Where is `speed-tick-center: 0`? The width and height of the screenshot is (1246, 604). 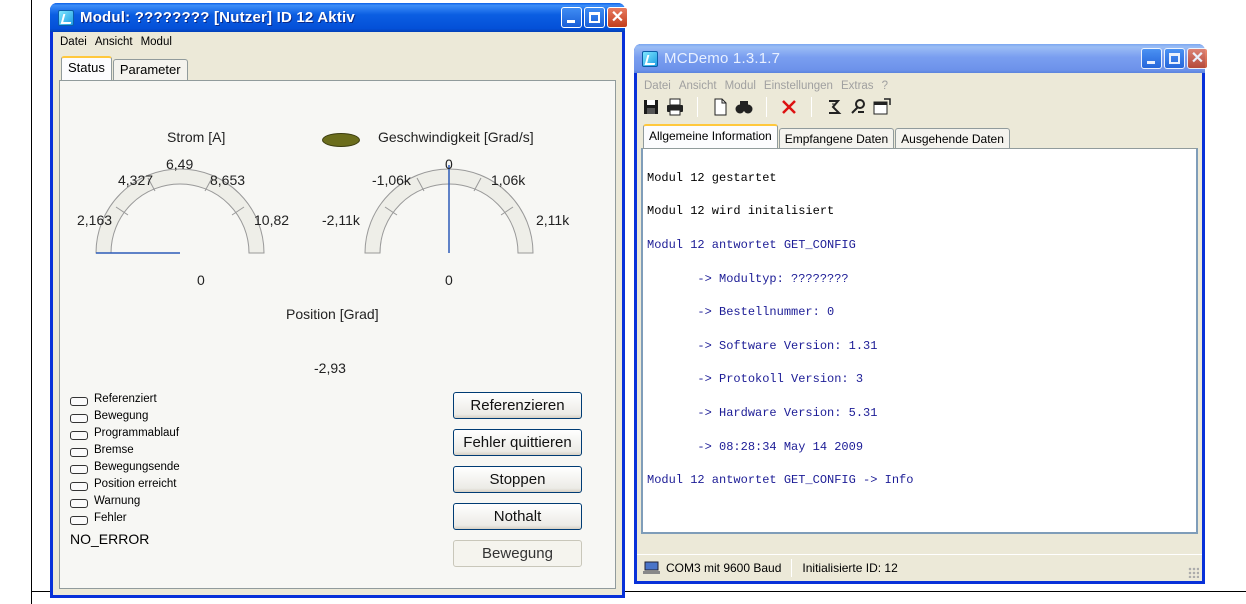 speed-tick-center: 0 is located at coordinates (449, 280).